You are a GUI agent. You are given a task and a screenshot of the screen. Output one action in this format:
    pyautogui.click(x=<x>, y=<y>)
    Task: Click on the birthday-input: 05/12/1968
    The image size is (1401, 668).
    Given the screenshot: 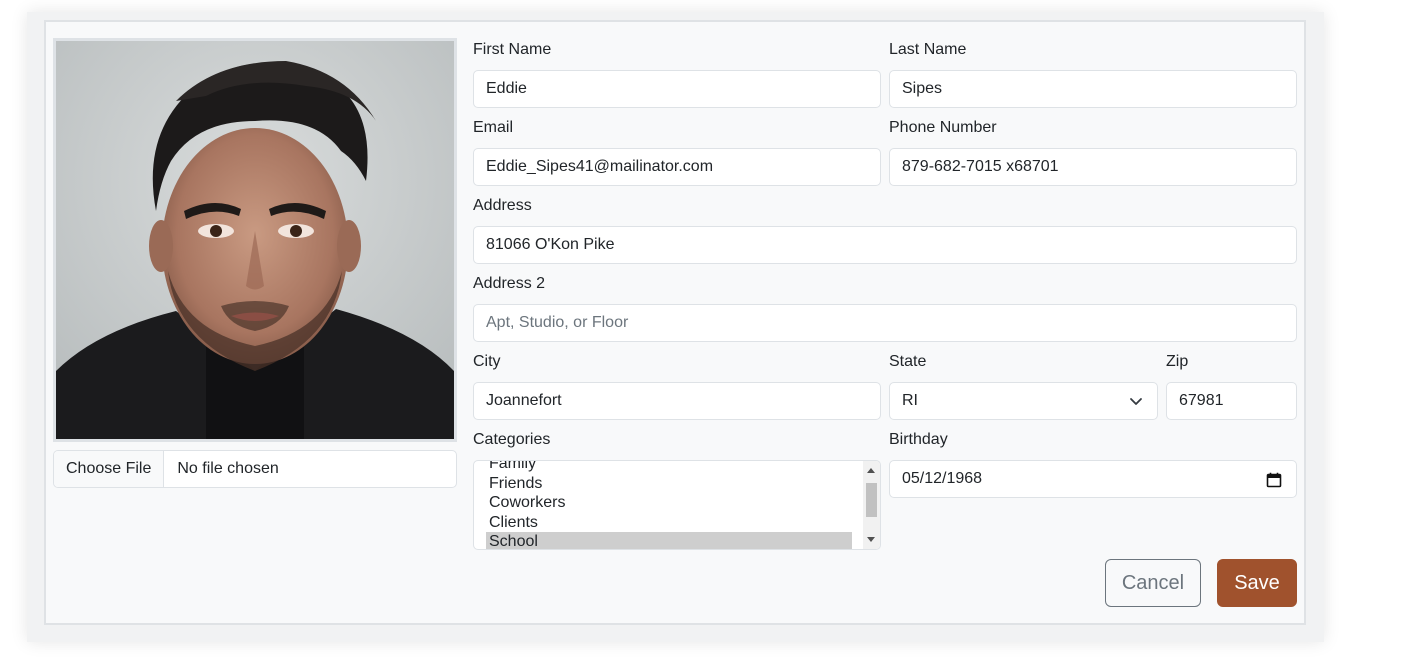 What is the action you would take?
    pyautogui.click(x=1093, y=479)
    